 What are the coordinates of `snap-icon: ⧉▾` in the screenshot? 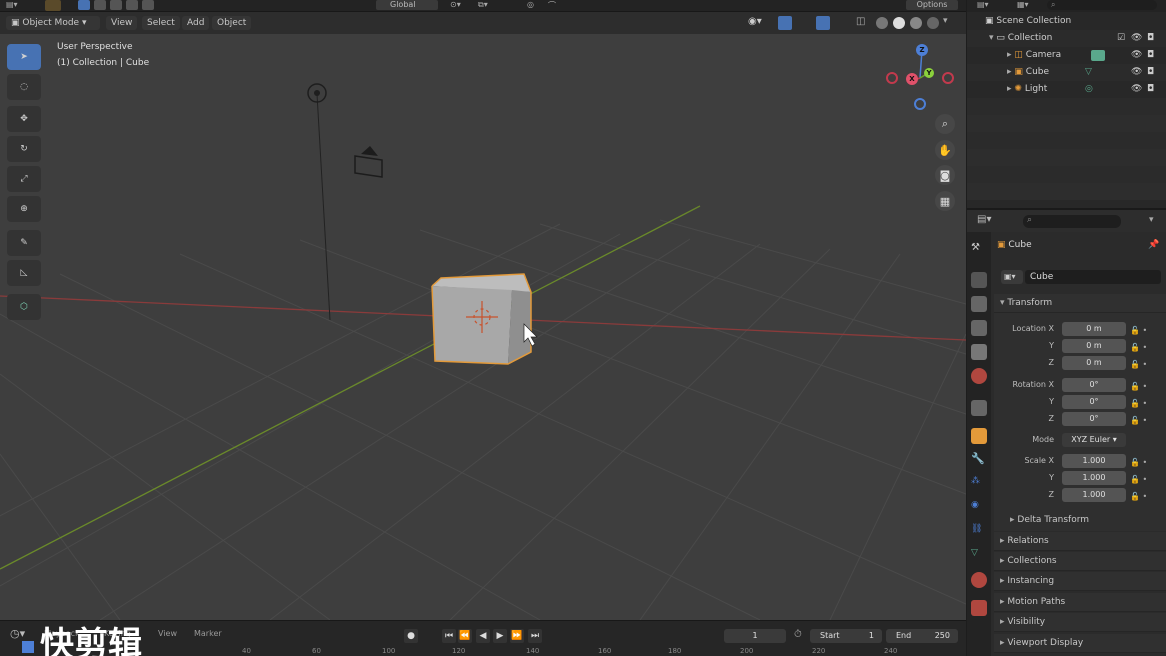 It's located at (483, 5).